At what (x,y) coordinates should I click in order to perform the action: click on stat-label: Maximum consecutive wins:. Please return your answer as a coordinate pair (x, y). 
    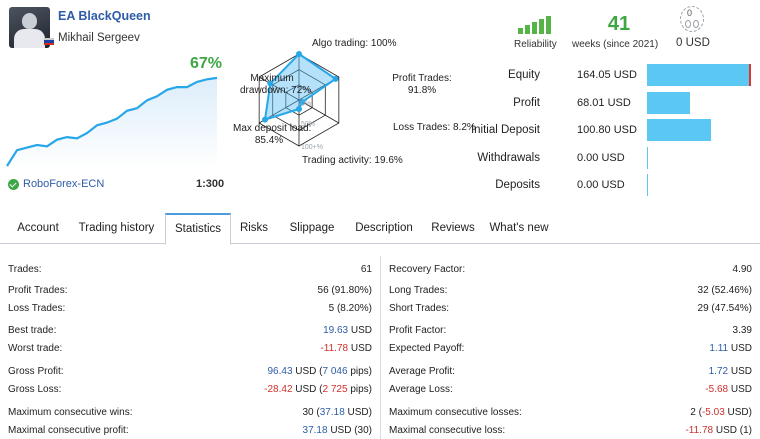
    Looking at the image, I should click on (70, 412).